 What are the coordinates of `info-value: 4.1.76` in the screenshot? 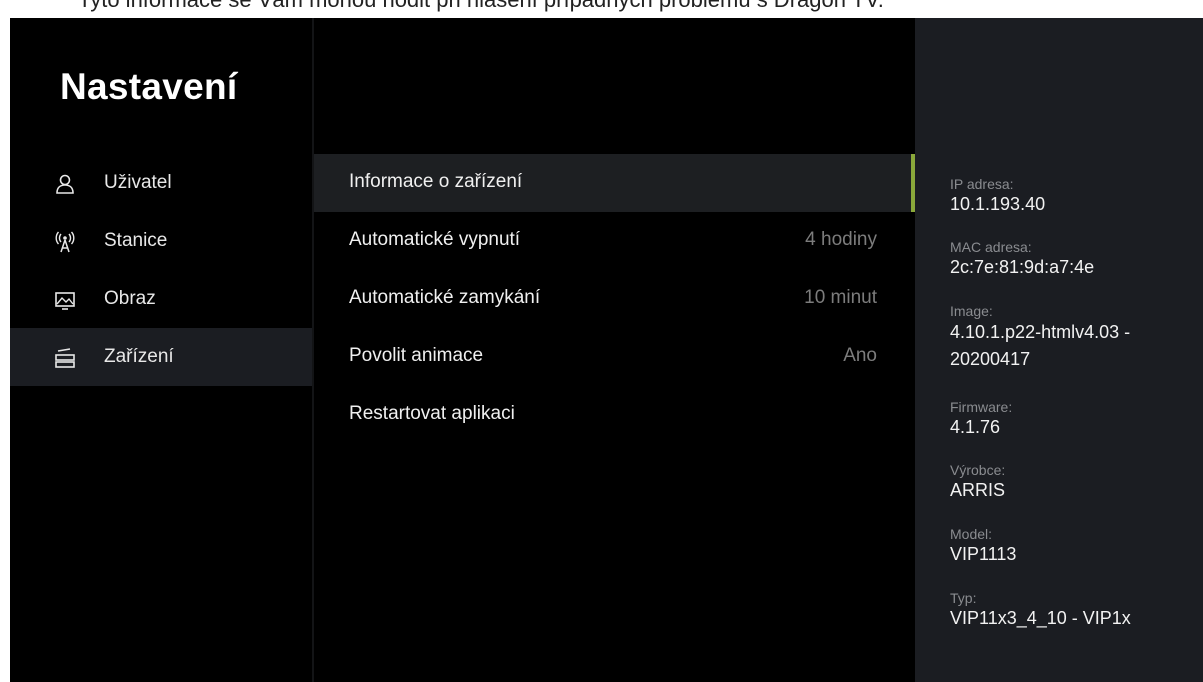 It's located at (975, 427).